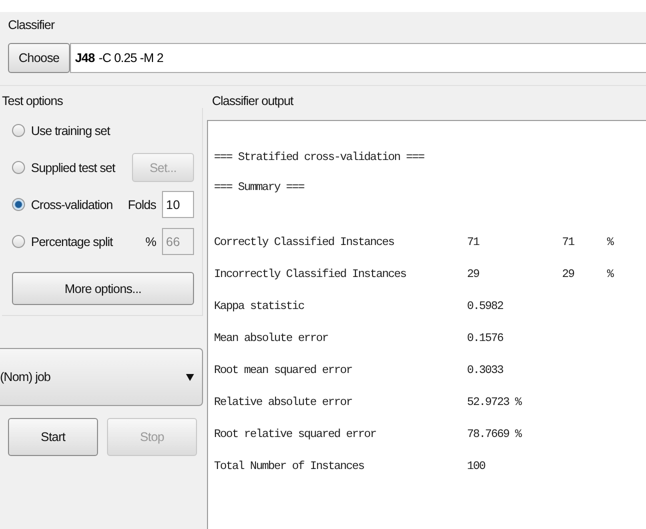 This screenshot has width=646, height=529. I want to click on stat-percent: 29, so click(569, 275).